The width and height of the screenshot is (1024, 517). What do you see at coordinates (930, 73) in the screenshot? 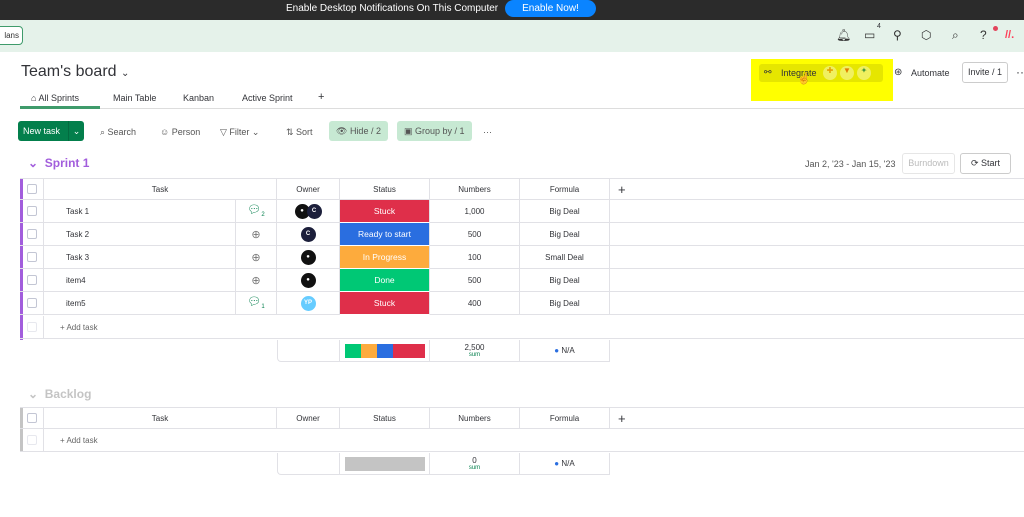
I see `automate-button: Automate` at bounding box center [930, 73].